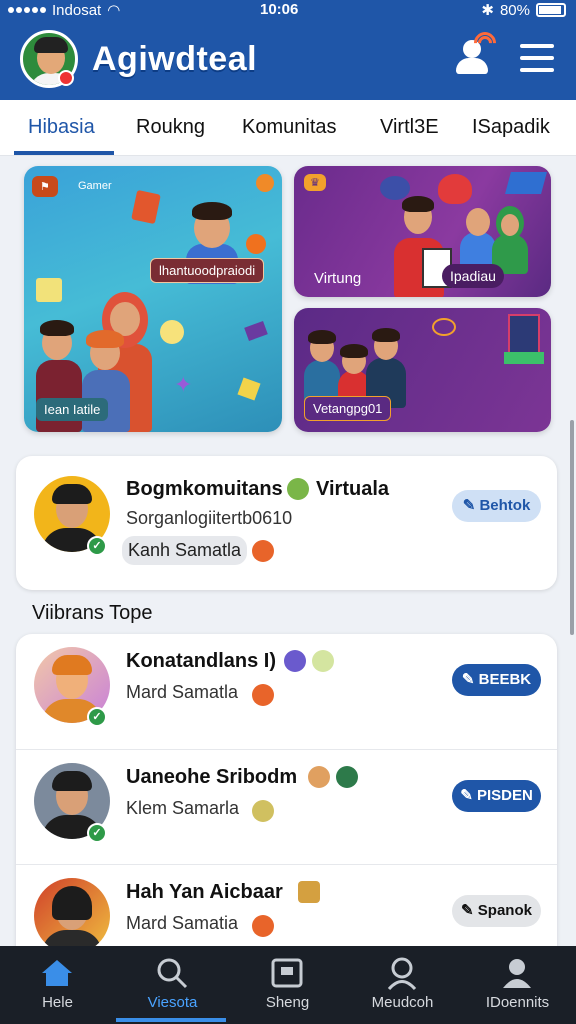  What do you see at coordinates (485, 43) in the screenshot?
I see `broadcast-icon` at bounding box center [485, 43].